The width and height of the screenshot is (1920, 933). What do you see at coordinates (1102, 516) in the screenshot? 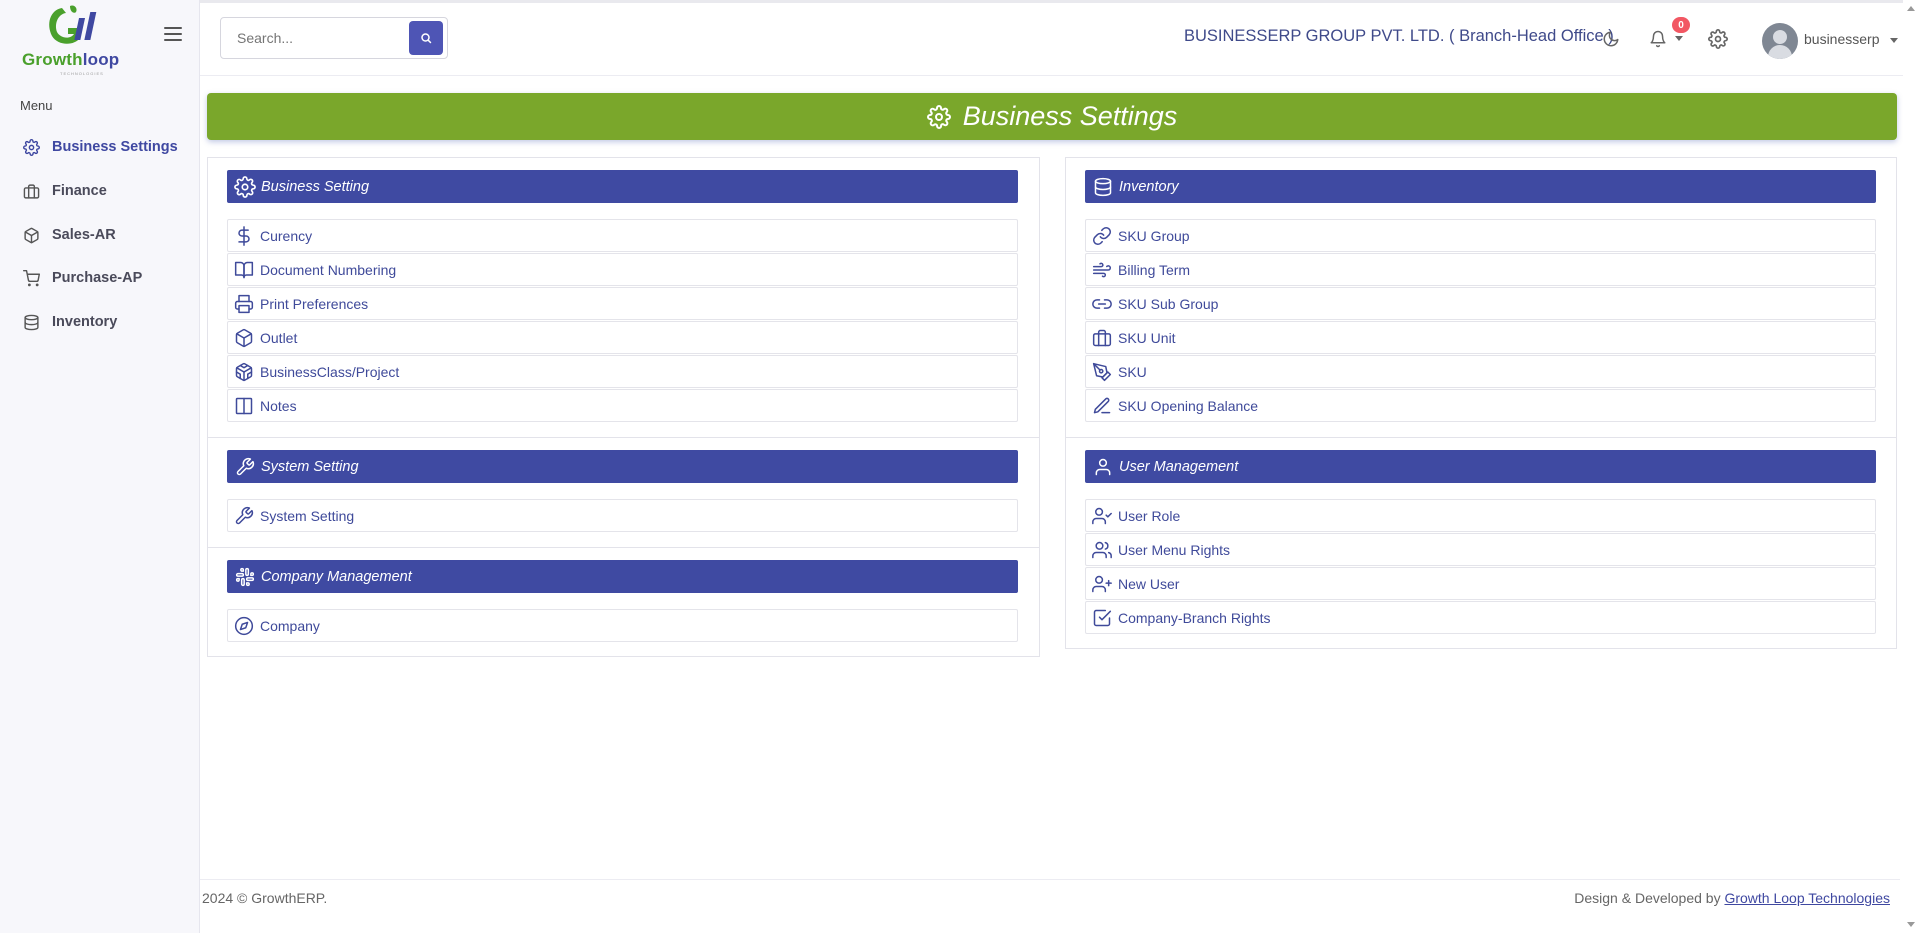
I see `user-check-icon` at bounding box center [1102, 516].